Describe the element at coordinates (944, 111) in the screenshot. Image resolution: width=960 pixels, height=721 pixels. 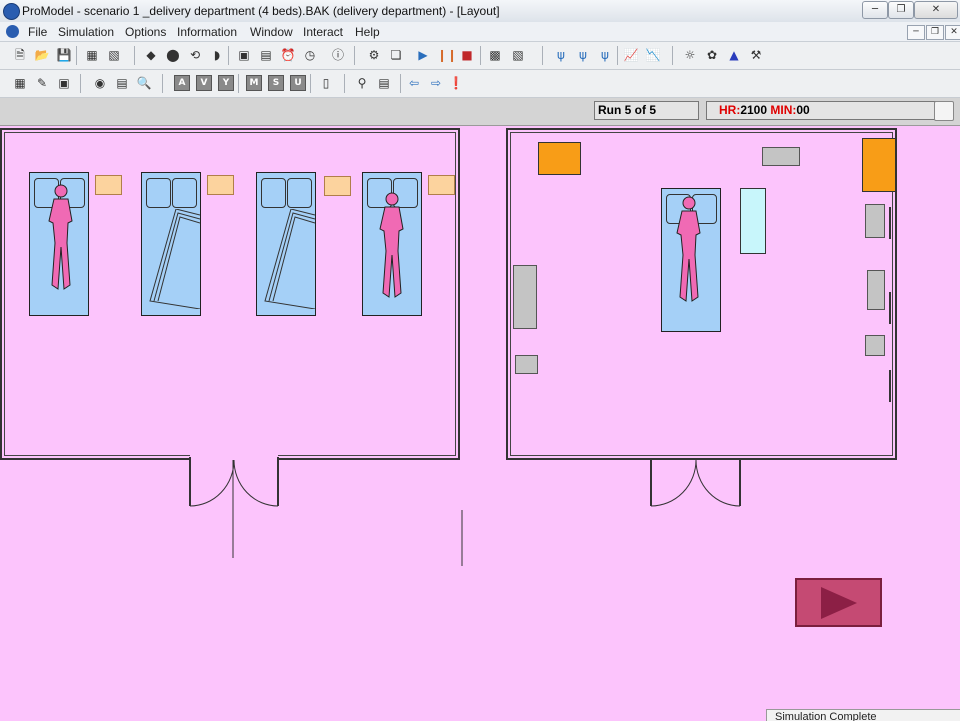
I see `status-toggle-button` at that location.